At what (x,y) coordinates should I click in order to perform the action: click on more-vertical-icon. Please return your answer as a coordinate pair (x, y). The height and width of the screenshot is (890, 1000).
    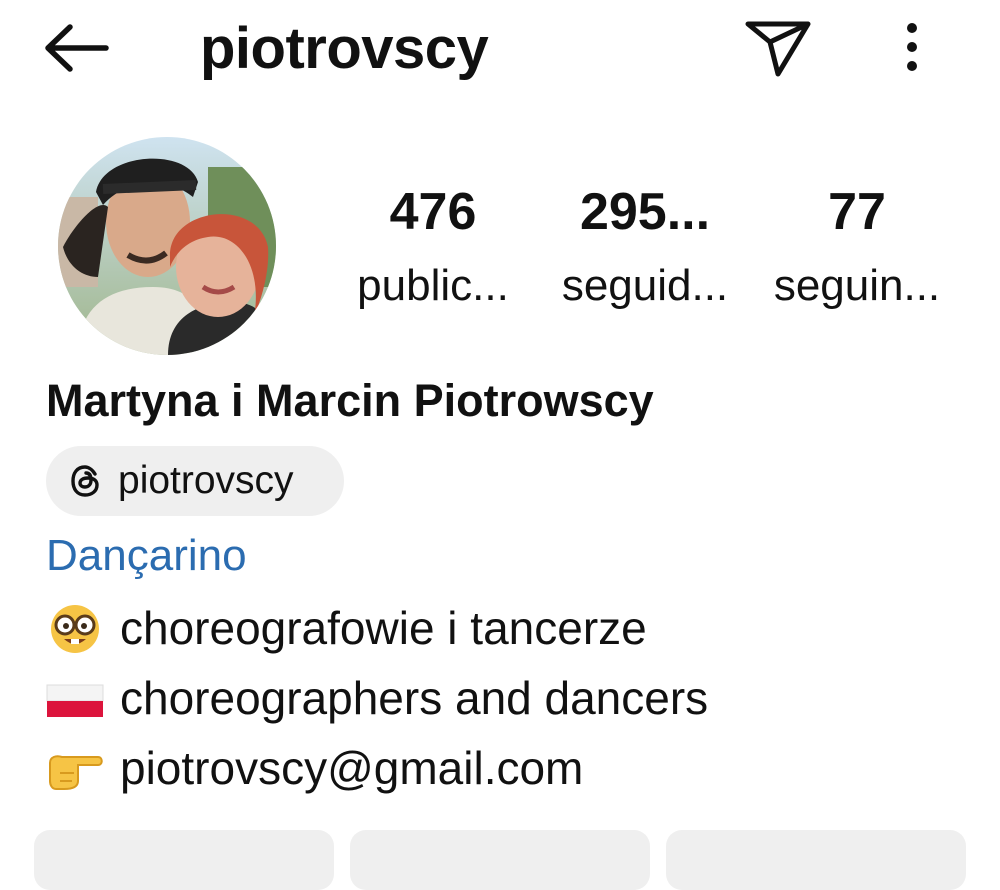
    Looking at the image, I should click on (912, 47).